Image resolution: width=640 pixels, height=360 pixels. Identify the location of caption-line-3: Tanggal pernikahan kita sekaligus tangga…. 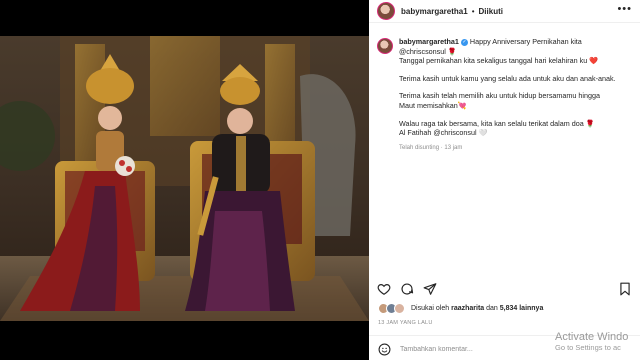
(499, 61).